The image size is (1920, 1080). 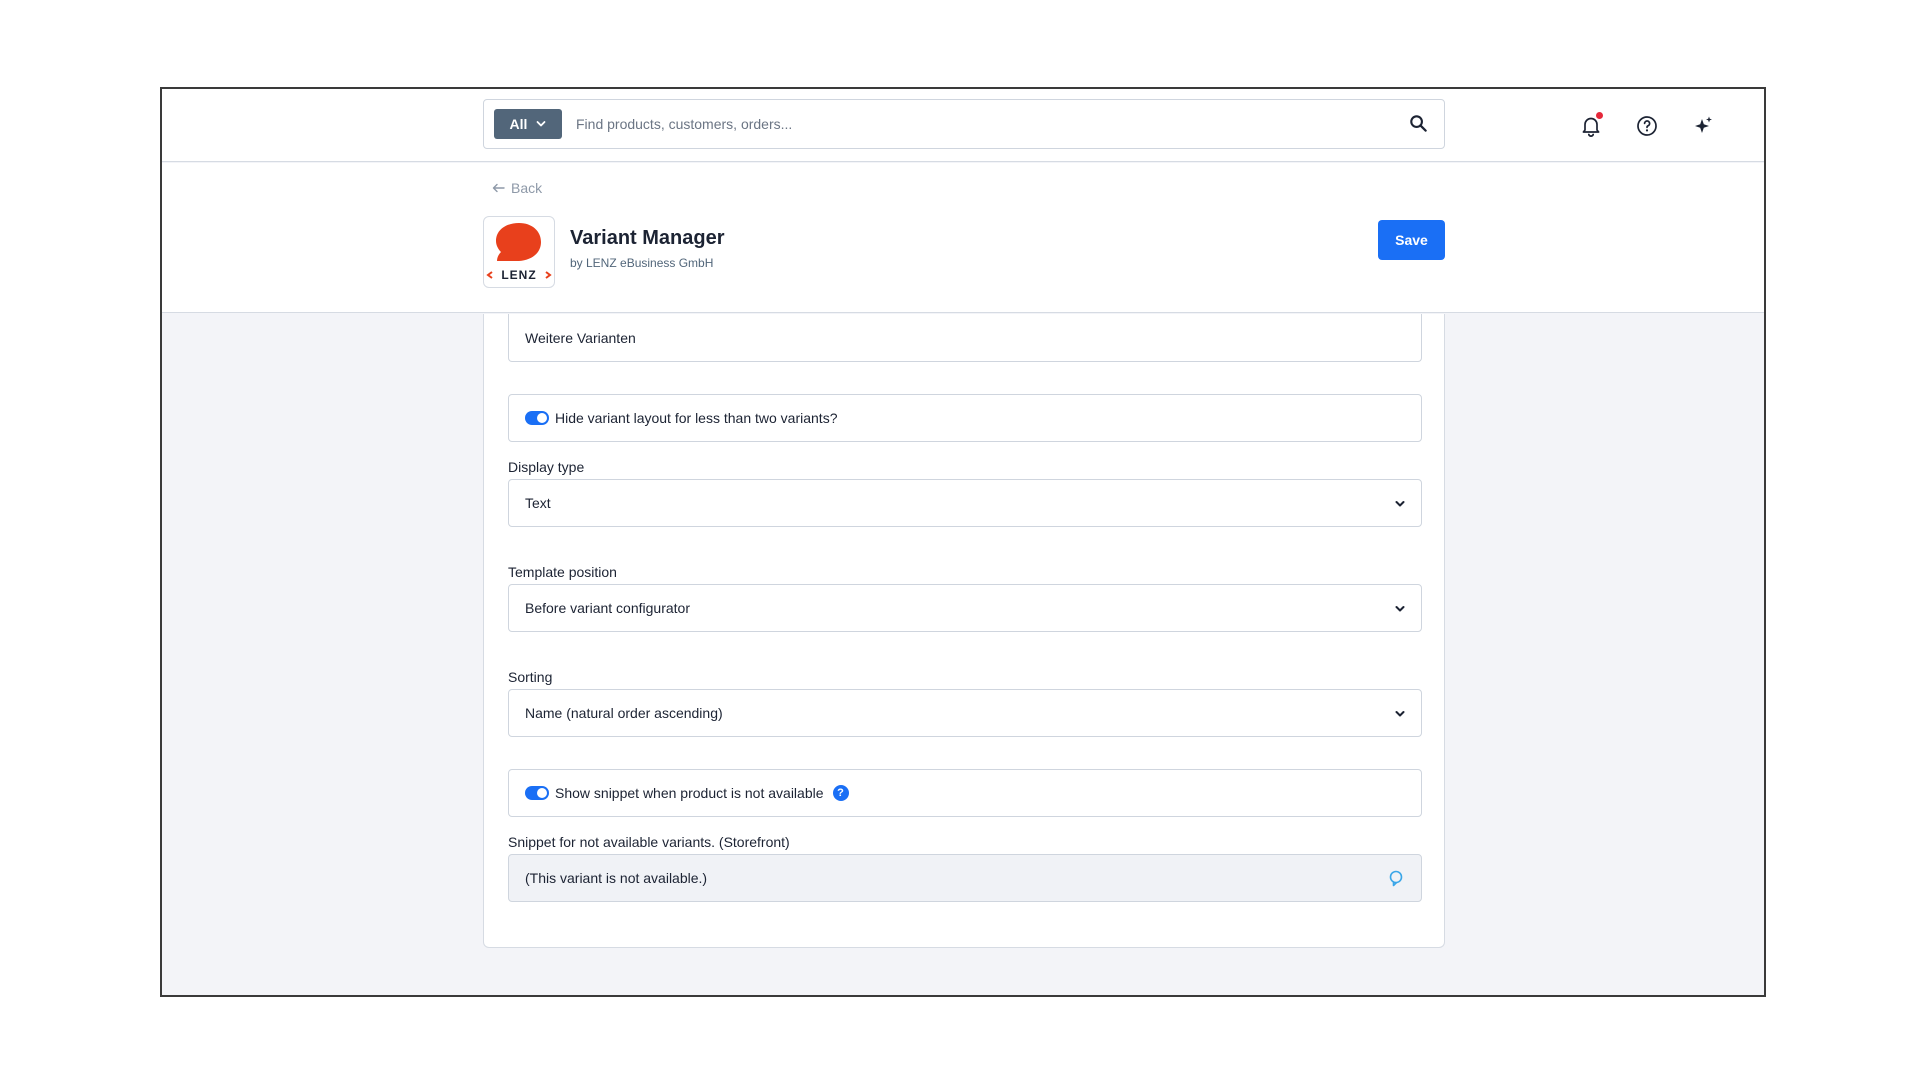 I want to click on search-icon, so click(x=1418, y=123).